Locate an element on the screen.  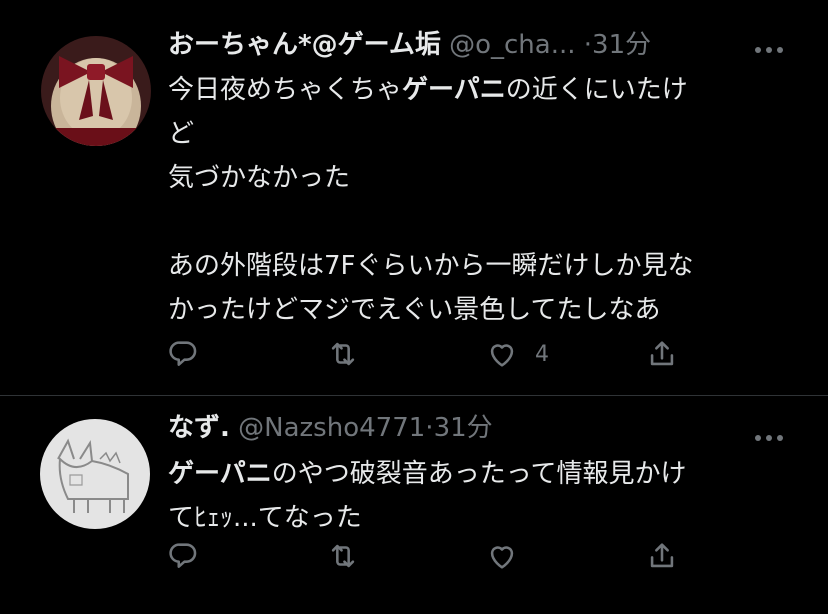
like-count: 4 is located at coordinates (542, 354).